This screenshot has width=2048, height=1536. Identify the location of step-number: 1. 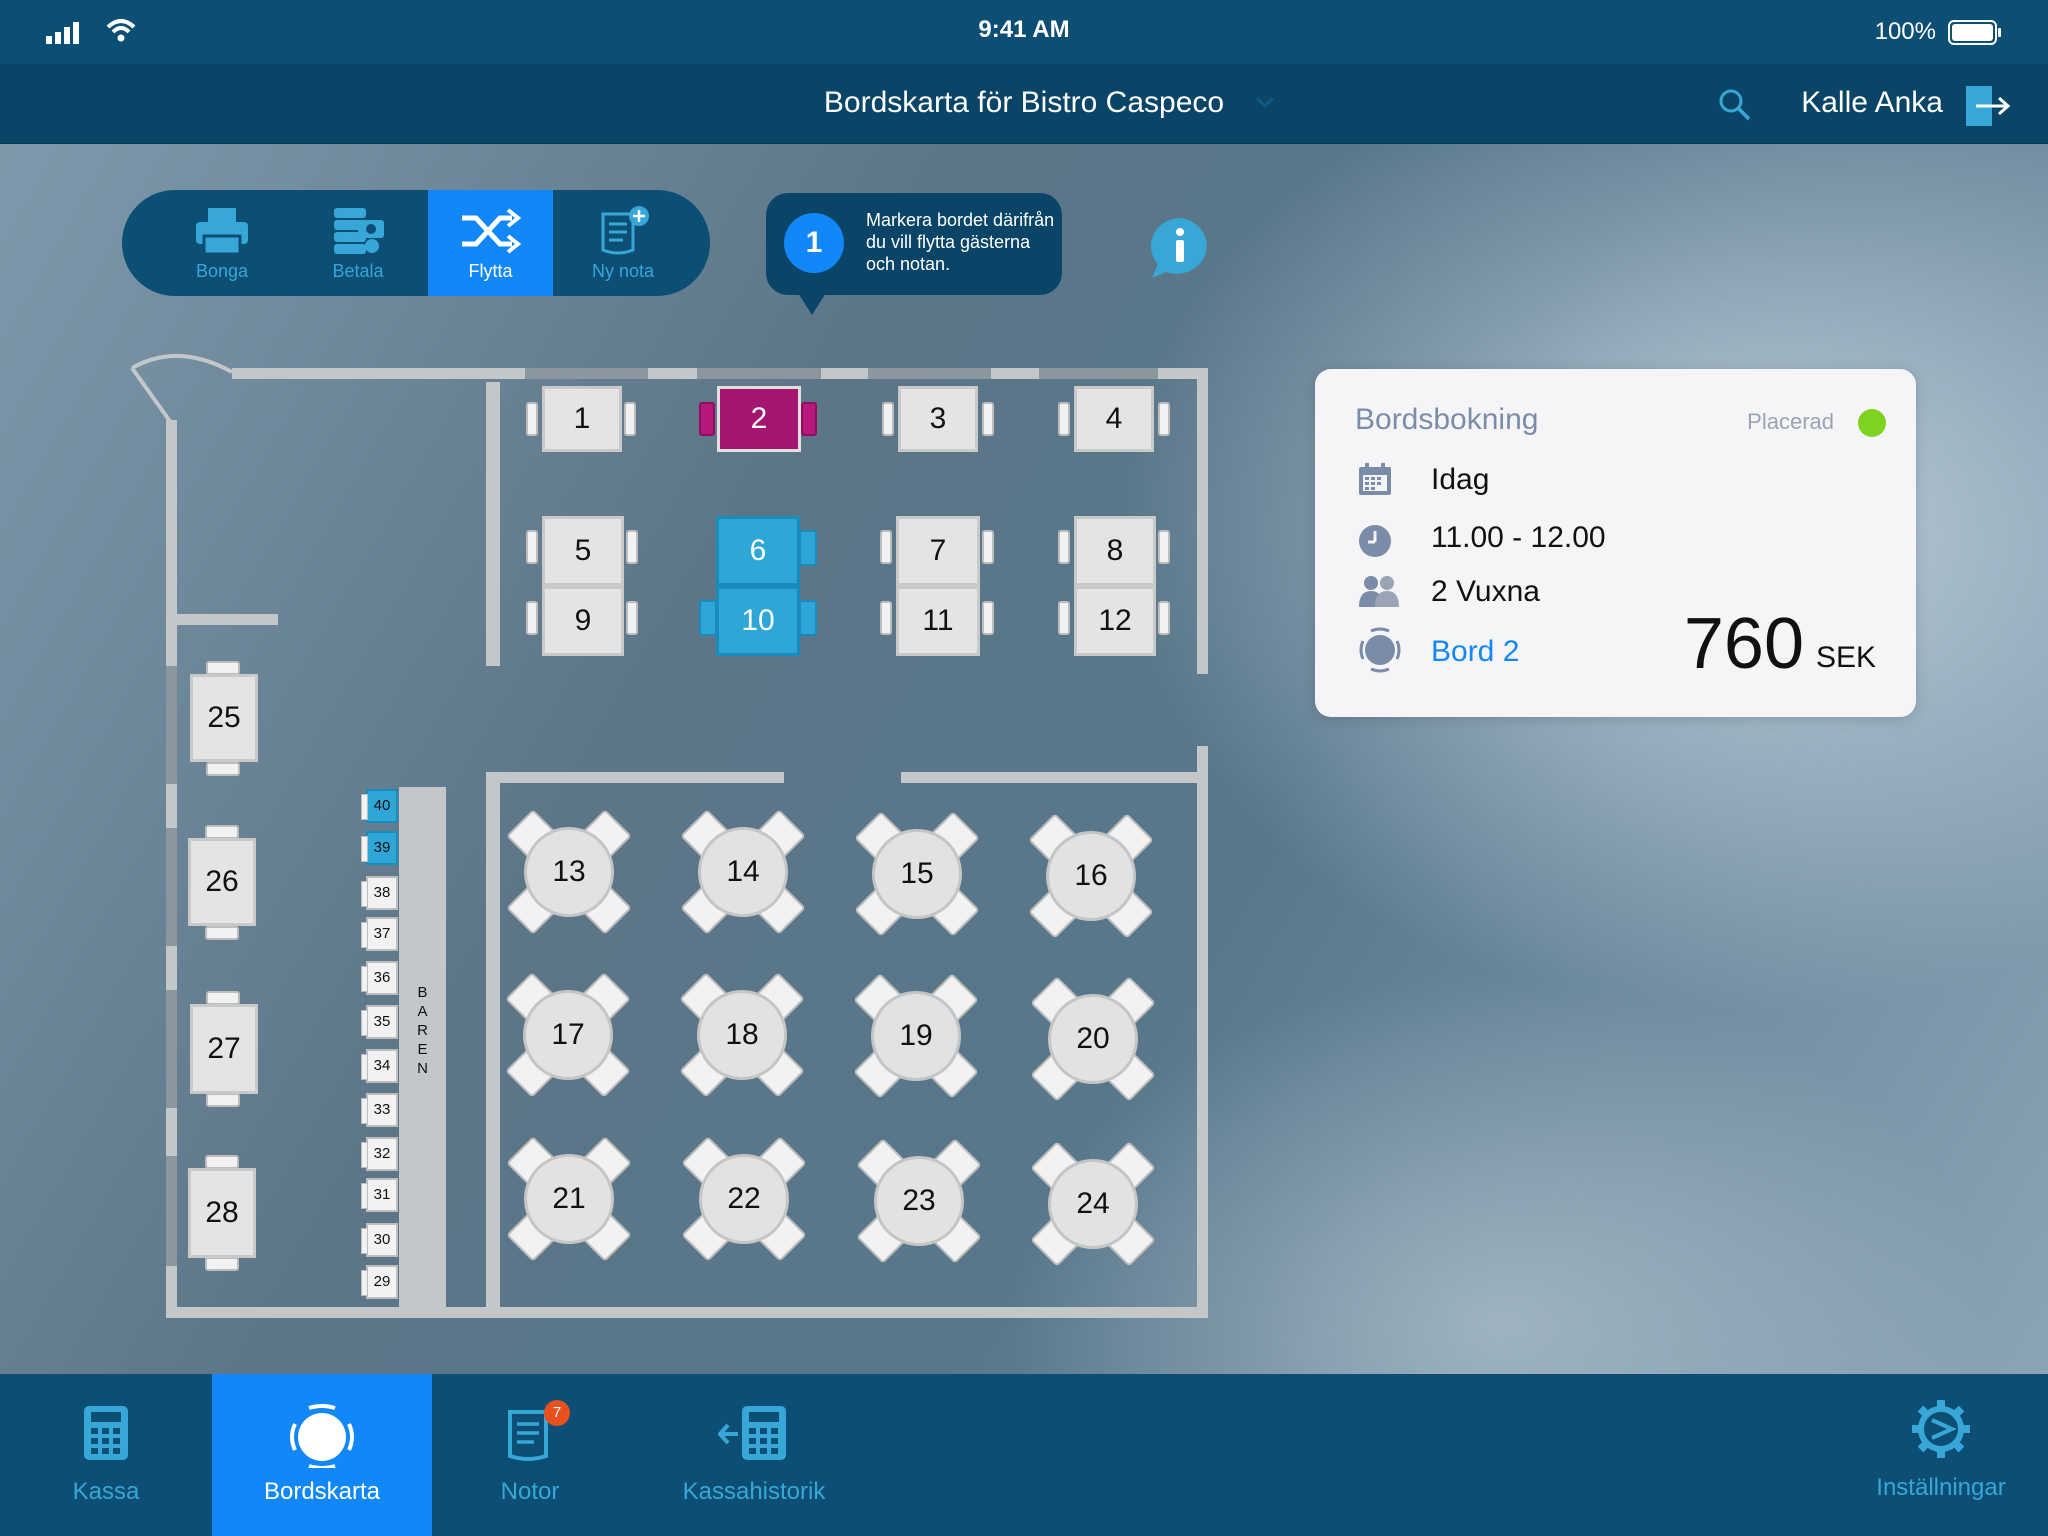
(814, 243).